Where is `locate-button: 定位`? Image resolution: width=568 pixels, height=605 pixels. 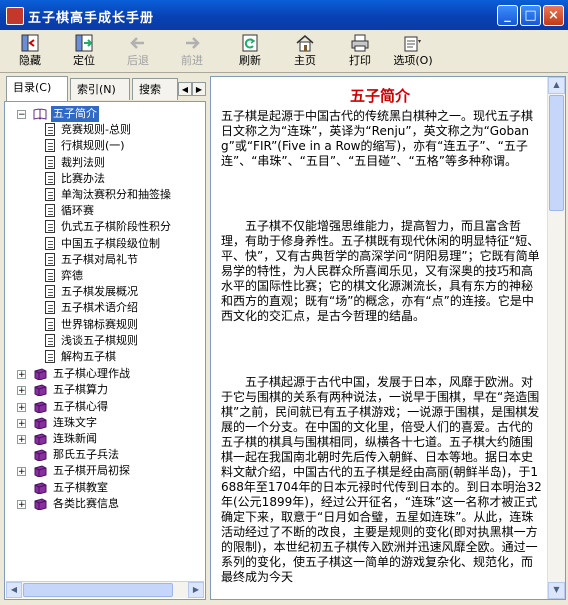 locate-button: 定位 is located at coordinates (84, 51).